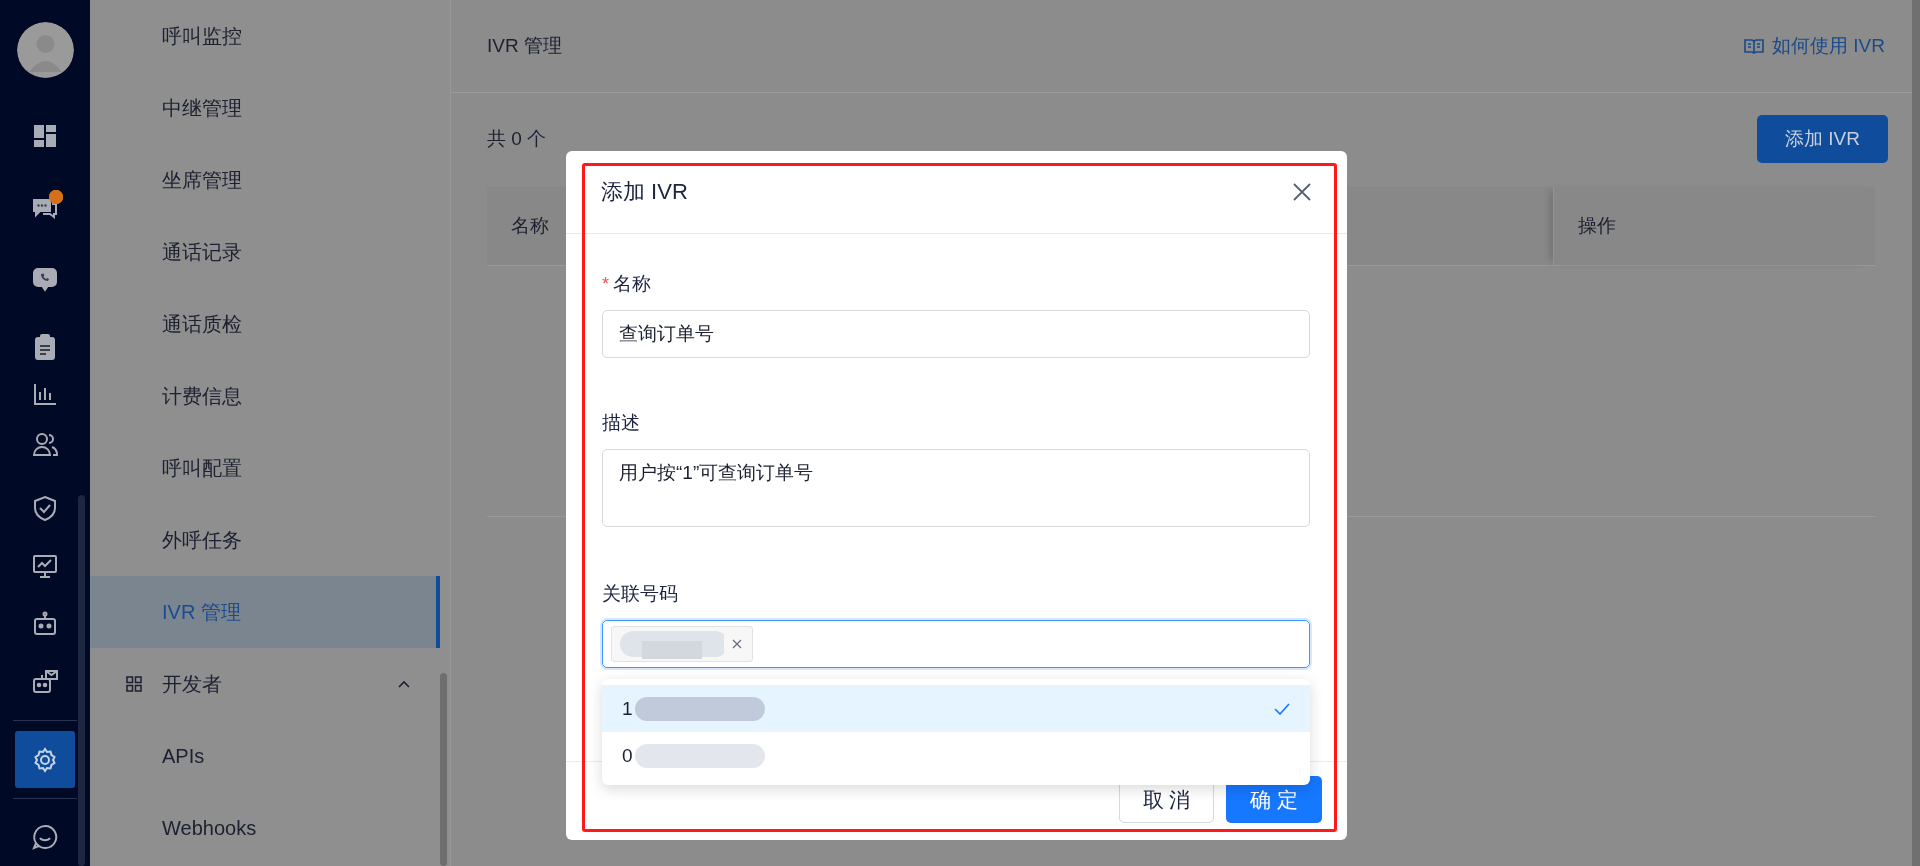  I want to click on field-label: 关联号码, so click(640, 594).